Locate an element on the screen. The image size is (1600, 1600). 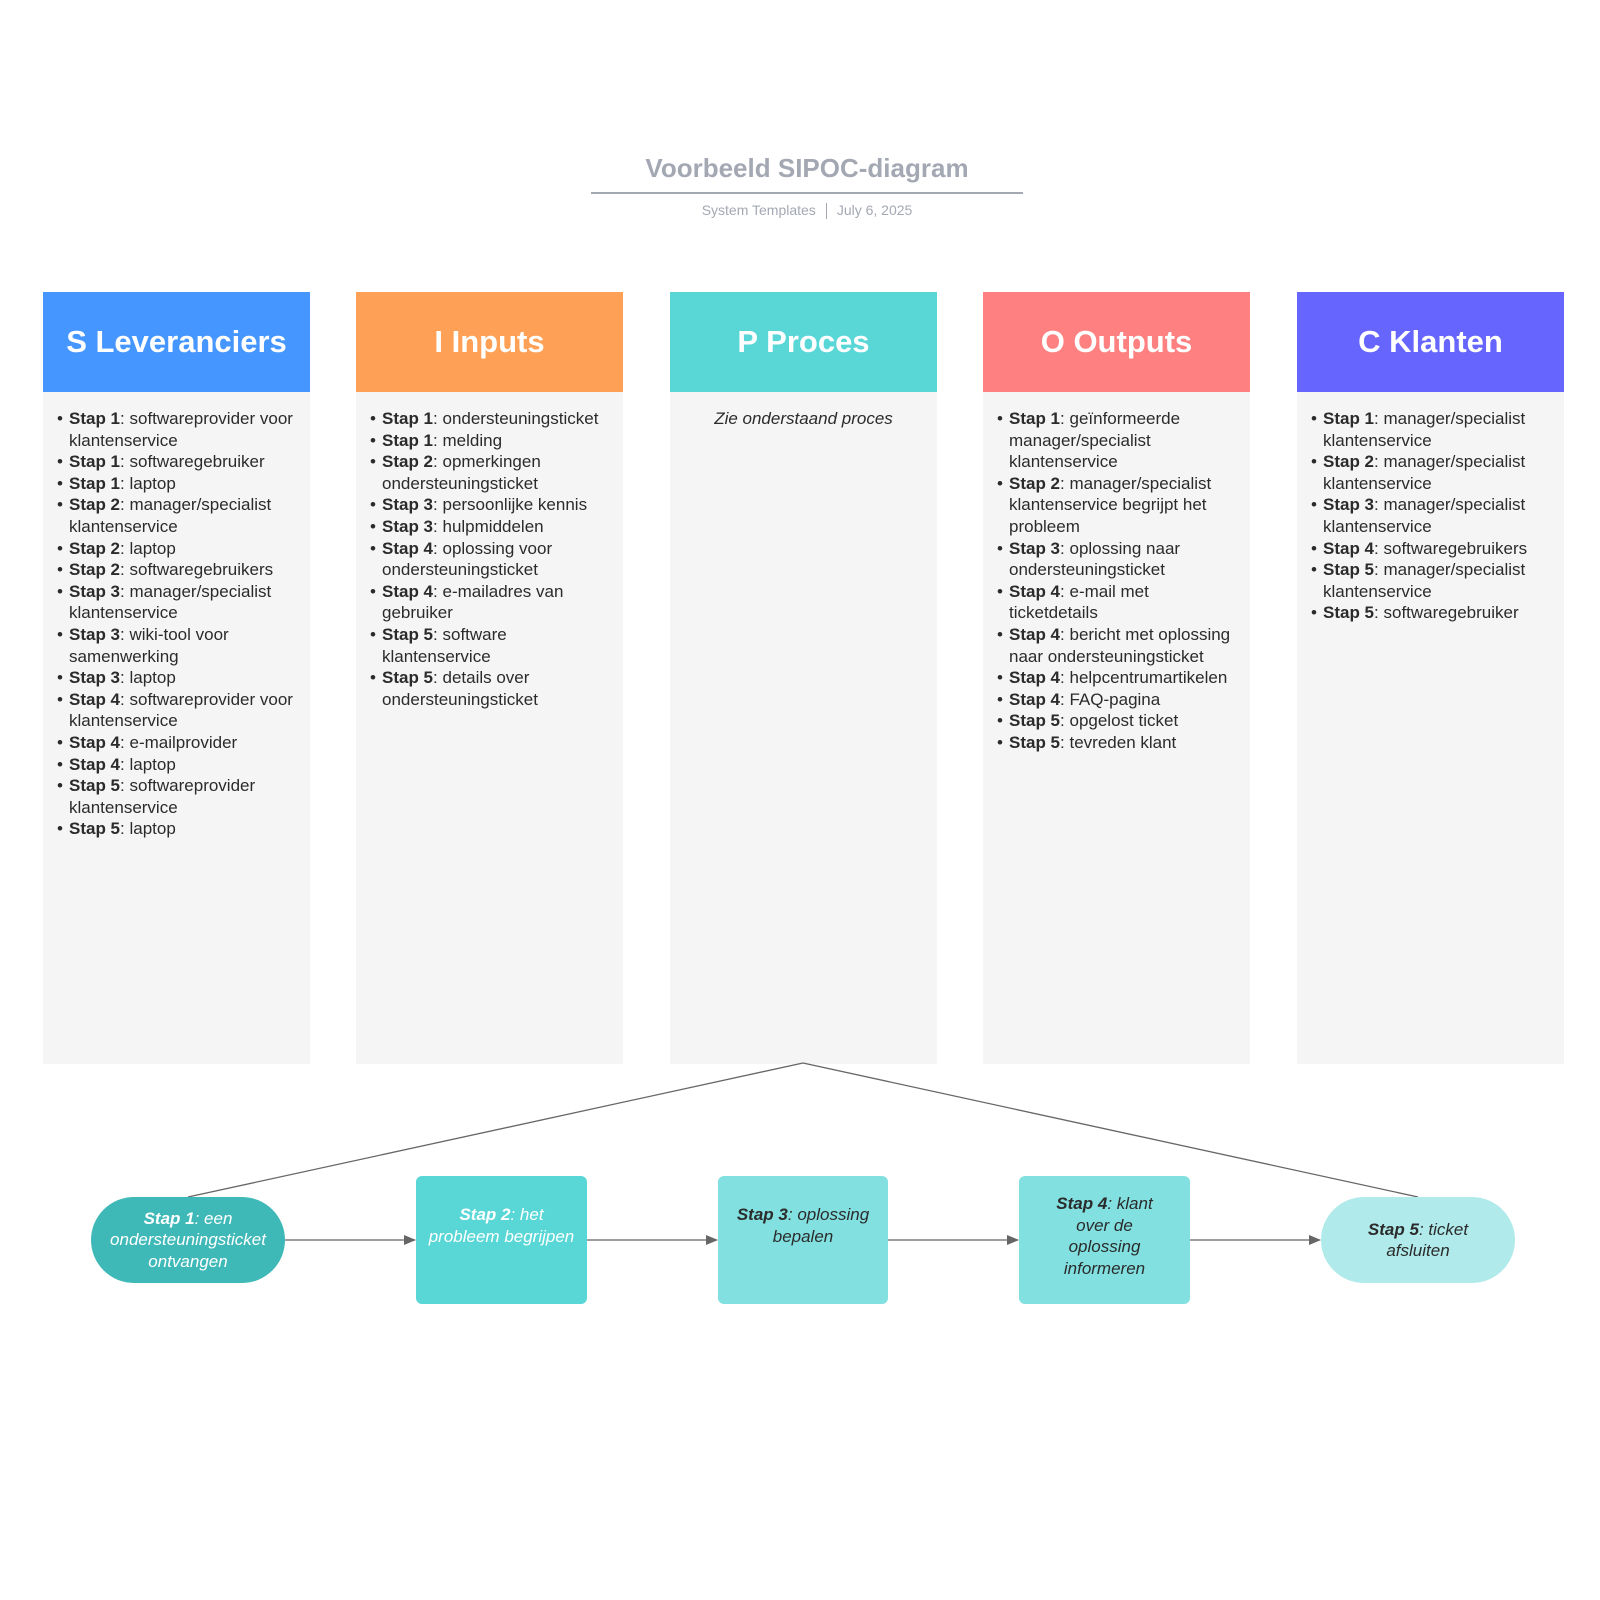
column-header-process: P Proces is located at coordinates (803, 342).